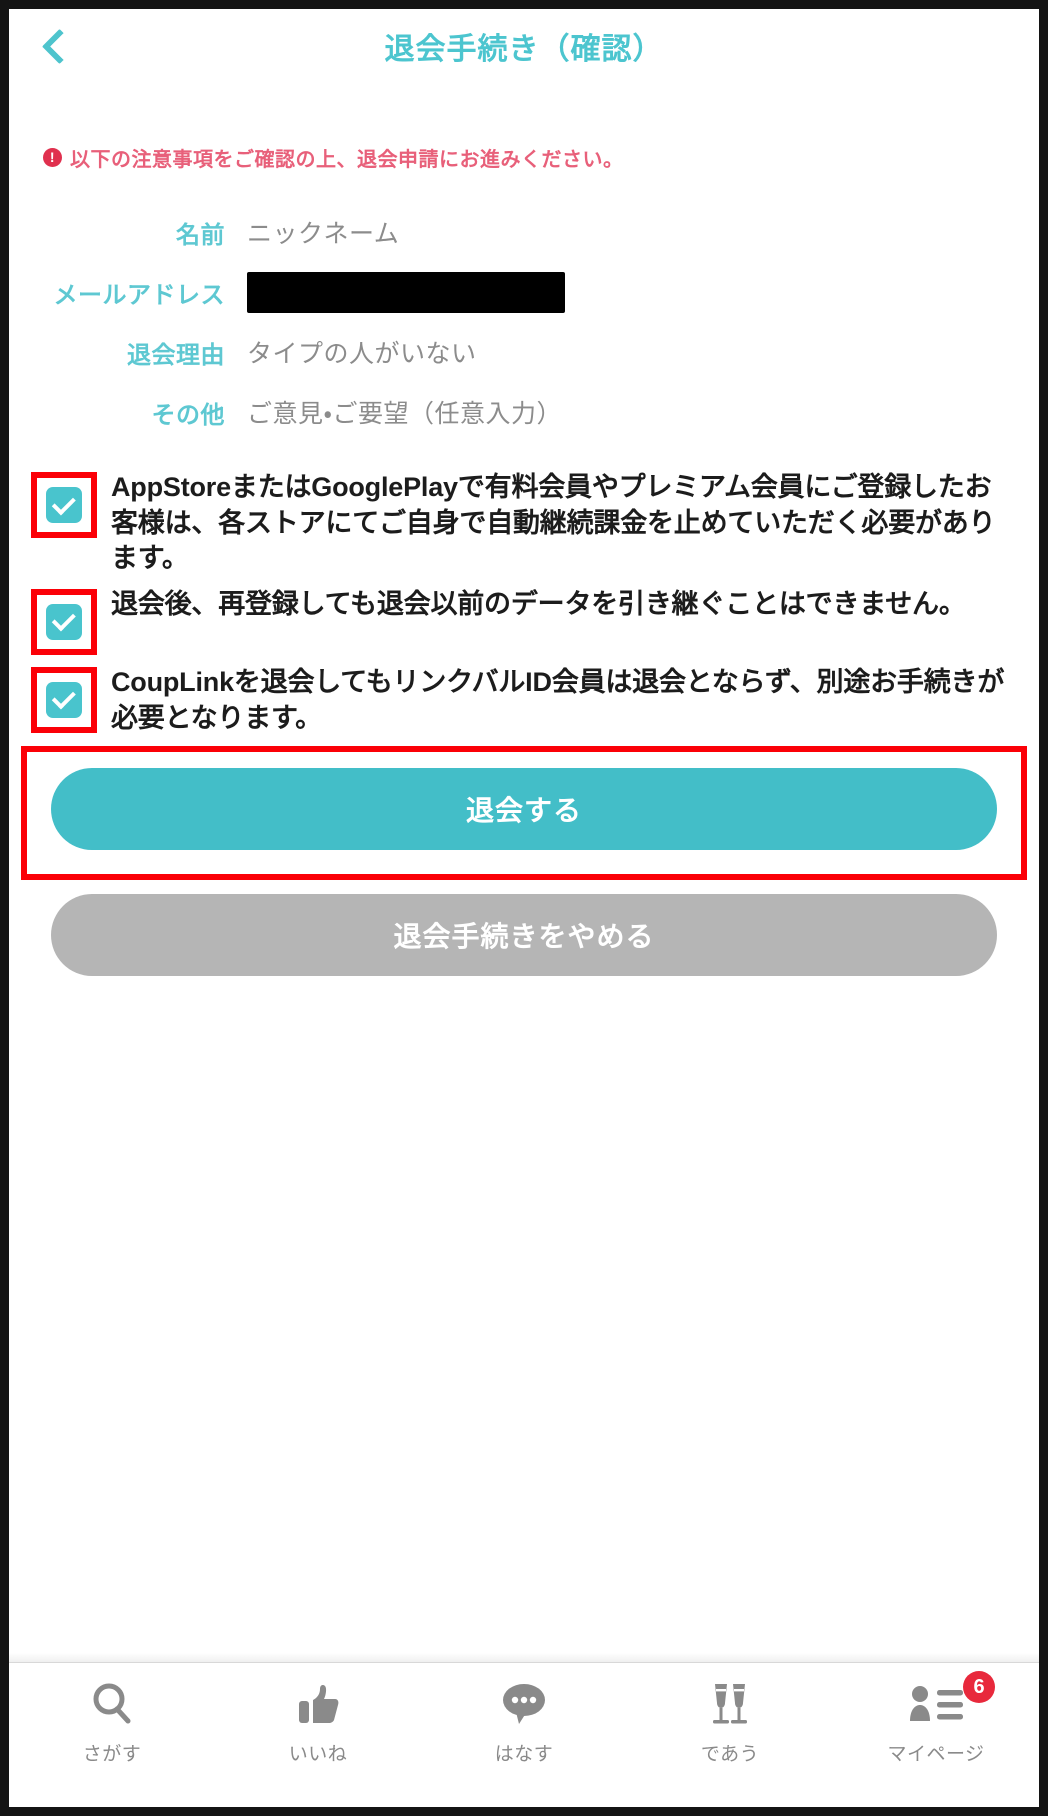 The image size is (1048, 1816). What do you see at coordinates (318, 1704) in the screenshot?
I see `thumbs-up-icon` at bounding box center [318, 1704].